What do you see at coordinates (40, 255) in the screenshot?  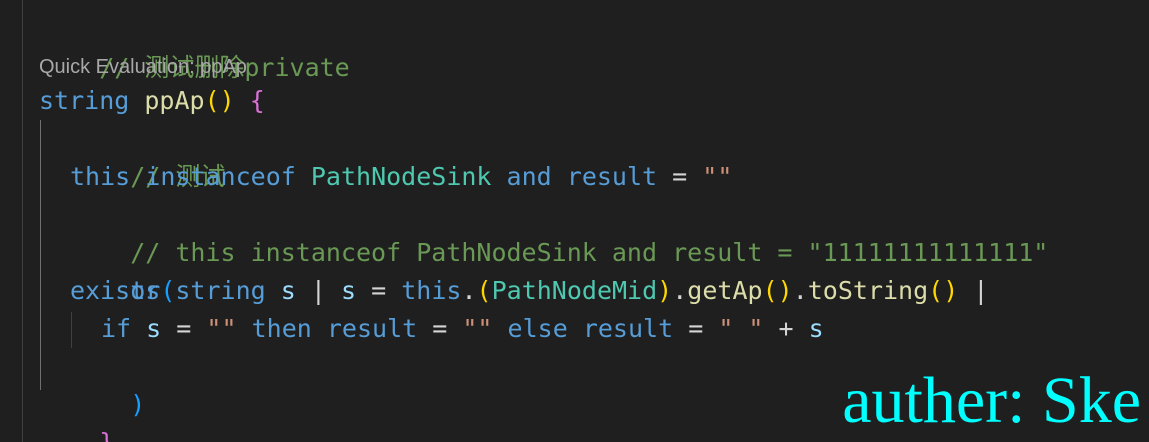 I see `indent-guide-body` at bounding box center [40, 255].